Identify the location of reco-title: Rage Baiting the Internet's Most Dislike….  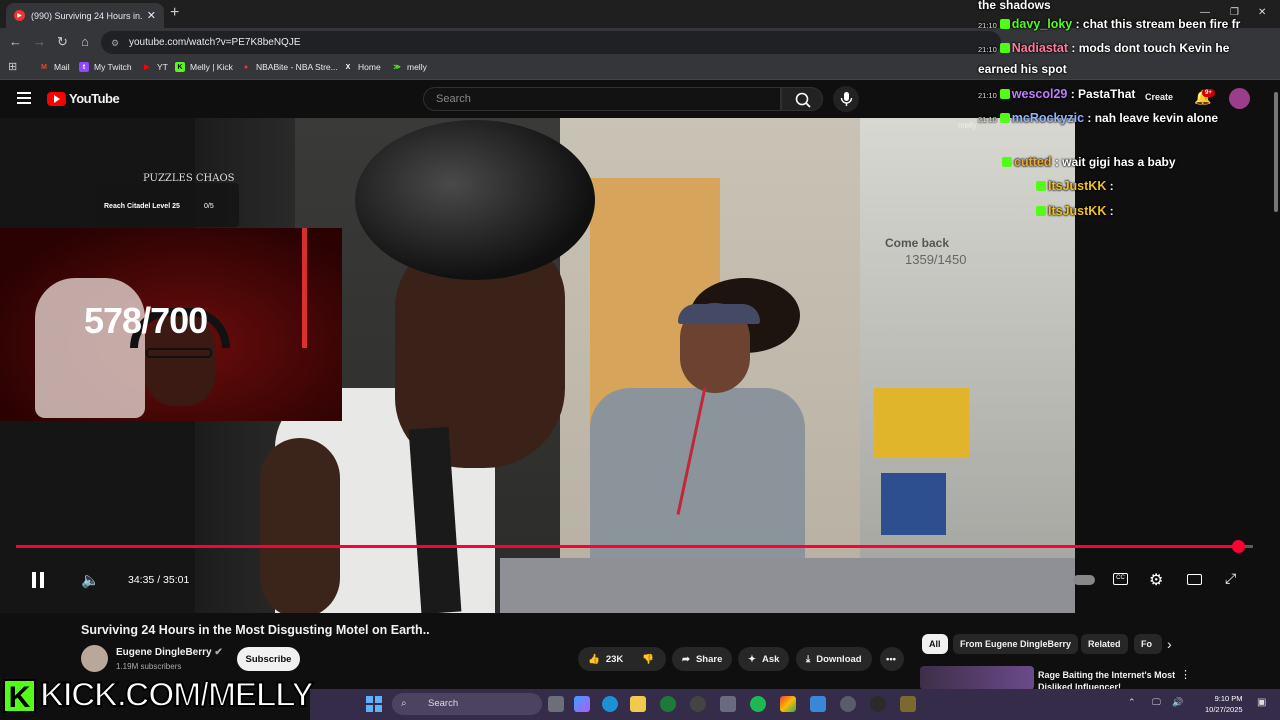
(1108, 679).